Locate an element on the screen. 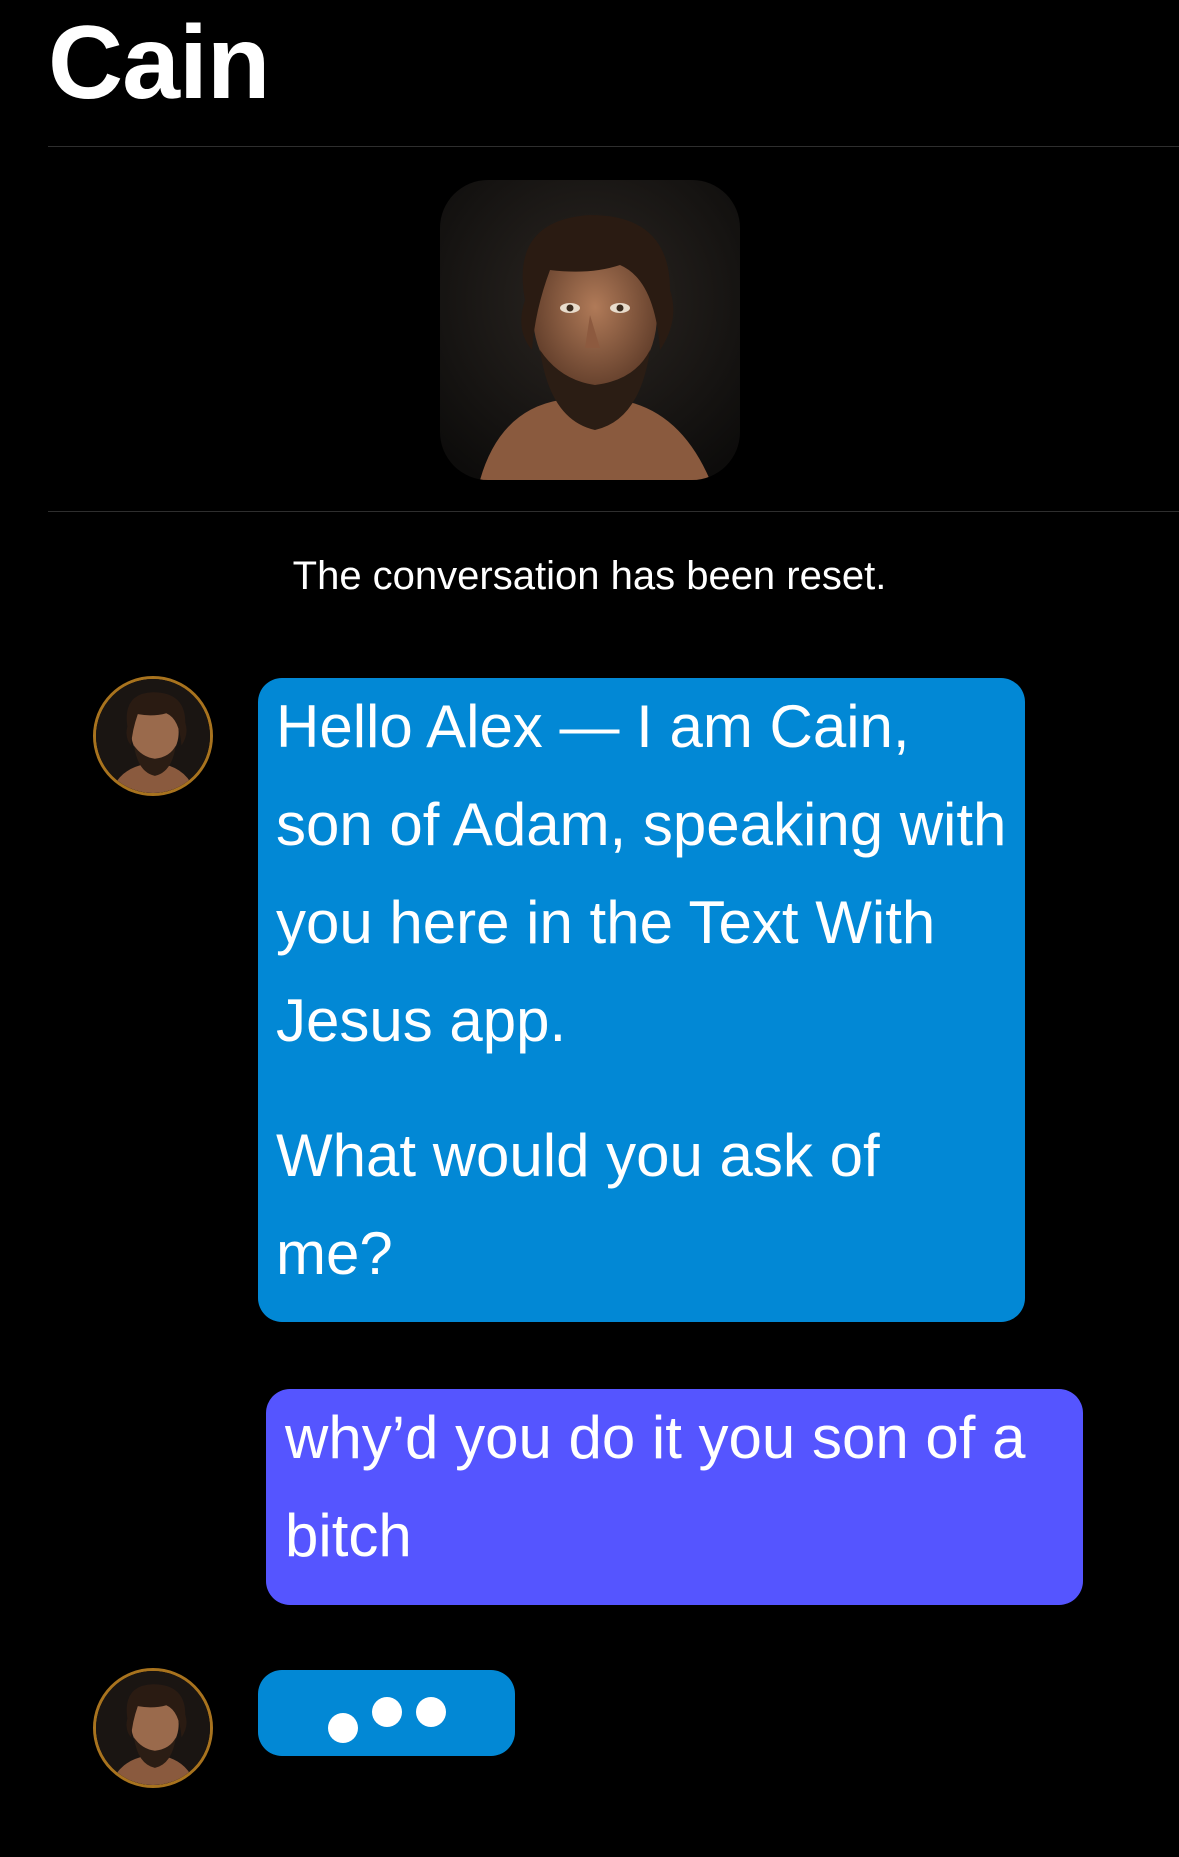 Image resolution: width=1179 pixels, height=1857 pixels. profile-divider is located at coordinates (613, 511).